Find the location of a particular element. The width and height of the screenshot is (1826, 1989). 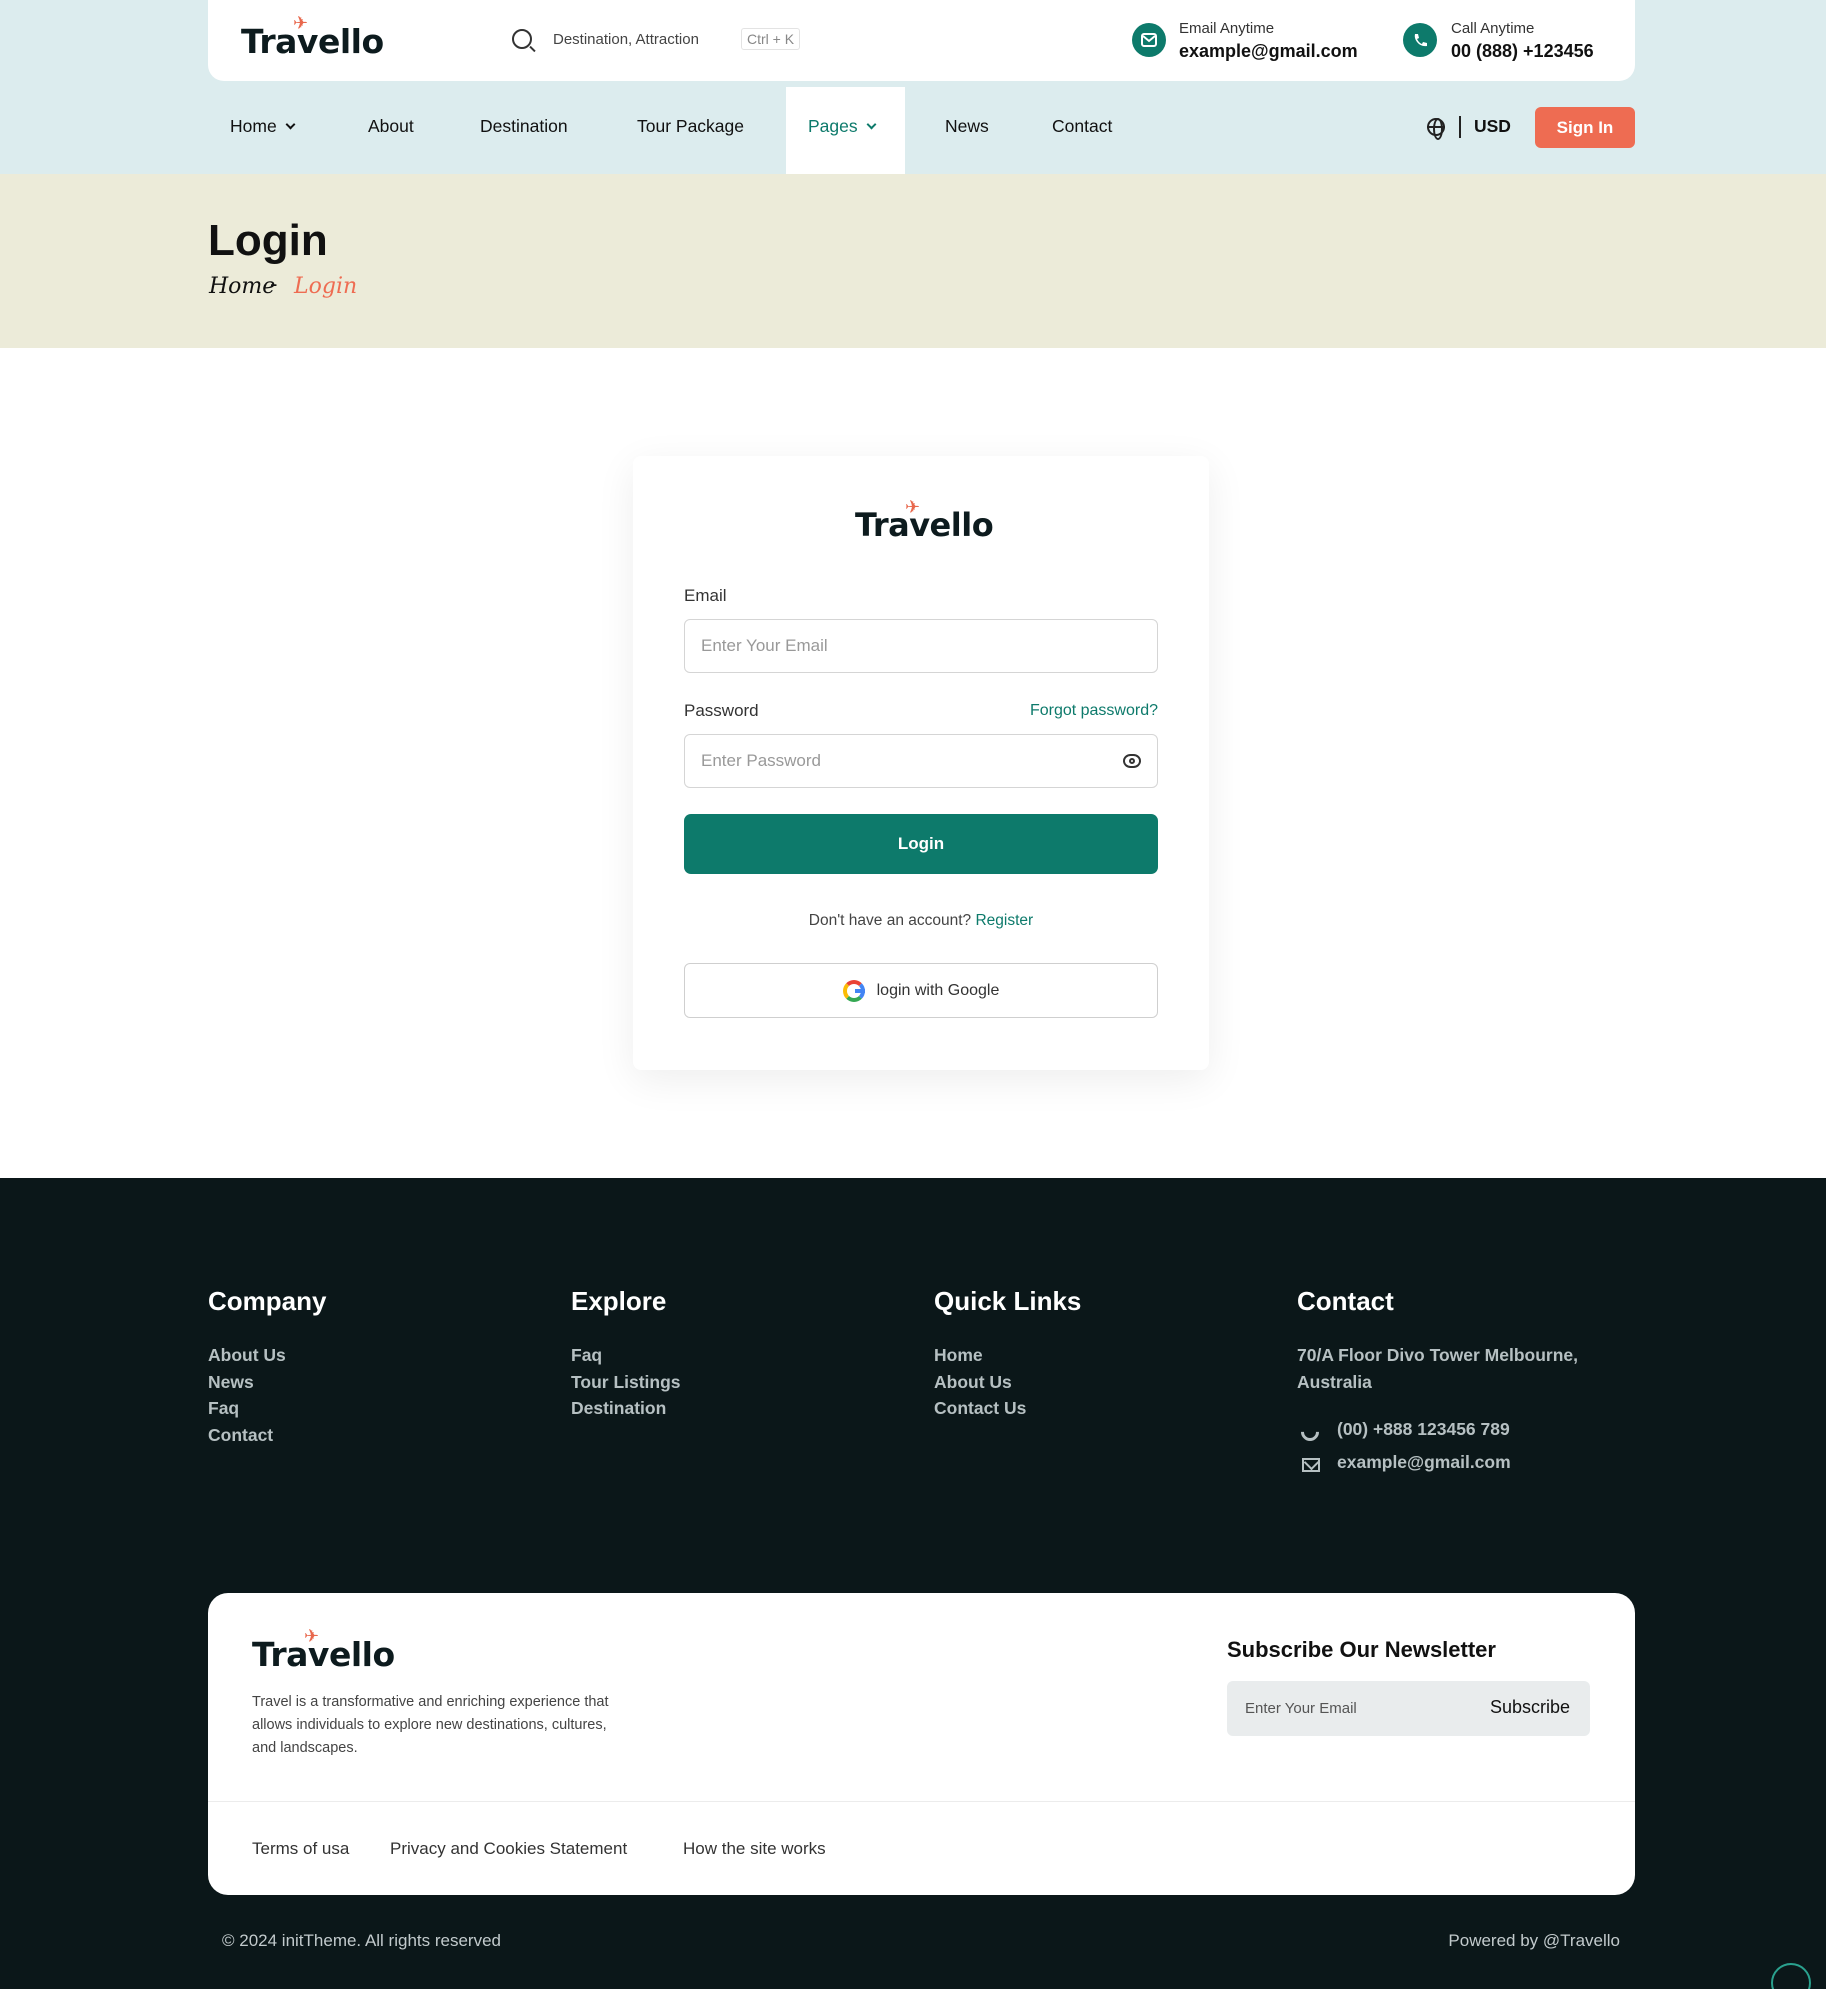

nav-destination: Destination is located at coordinates (524, 126).